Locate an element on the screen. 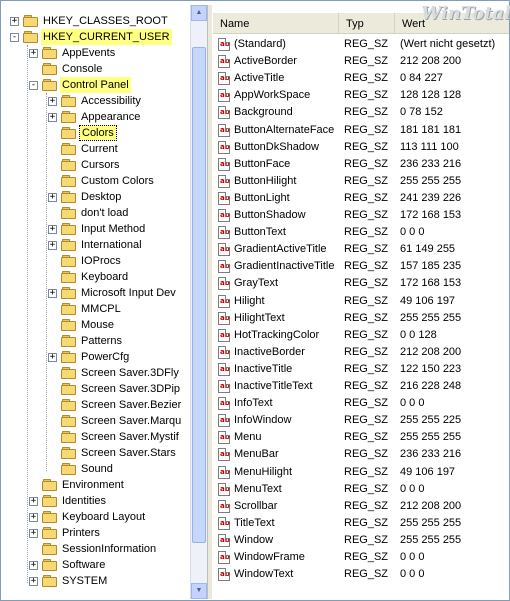 Image resolution: width=510 pixels, height=601 pixels. tree-item: Screen Saver.Bezier is located at coordinates (97, 405).